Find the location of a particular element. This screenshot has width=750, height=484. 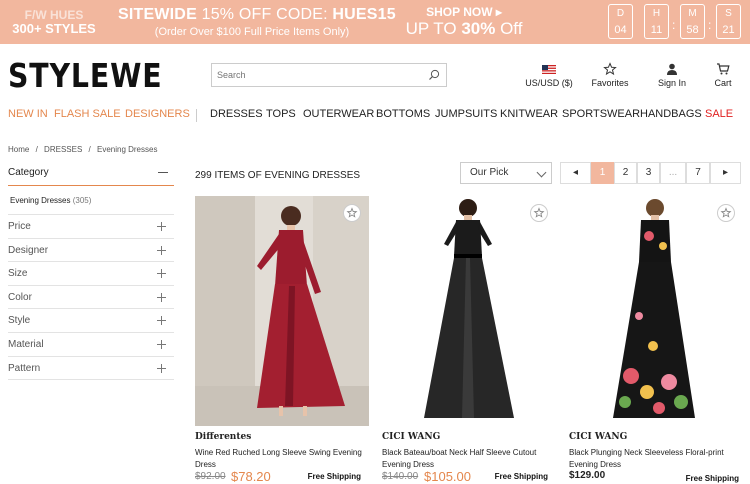

filter-size: Size is located at coordinates (91, 274).